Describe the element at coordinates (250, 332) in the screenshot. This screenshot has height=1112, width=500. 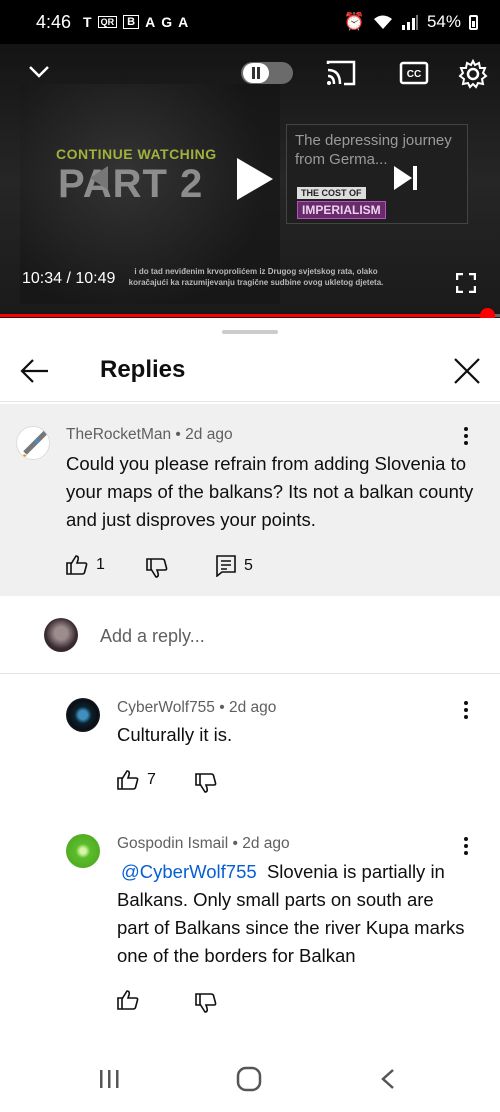
I see `drag-handle` at that location.